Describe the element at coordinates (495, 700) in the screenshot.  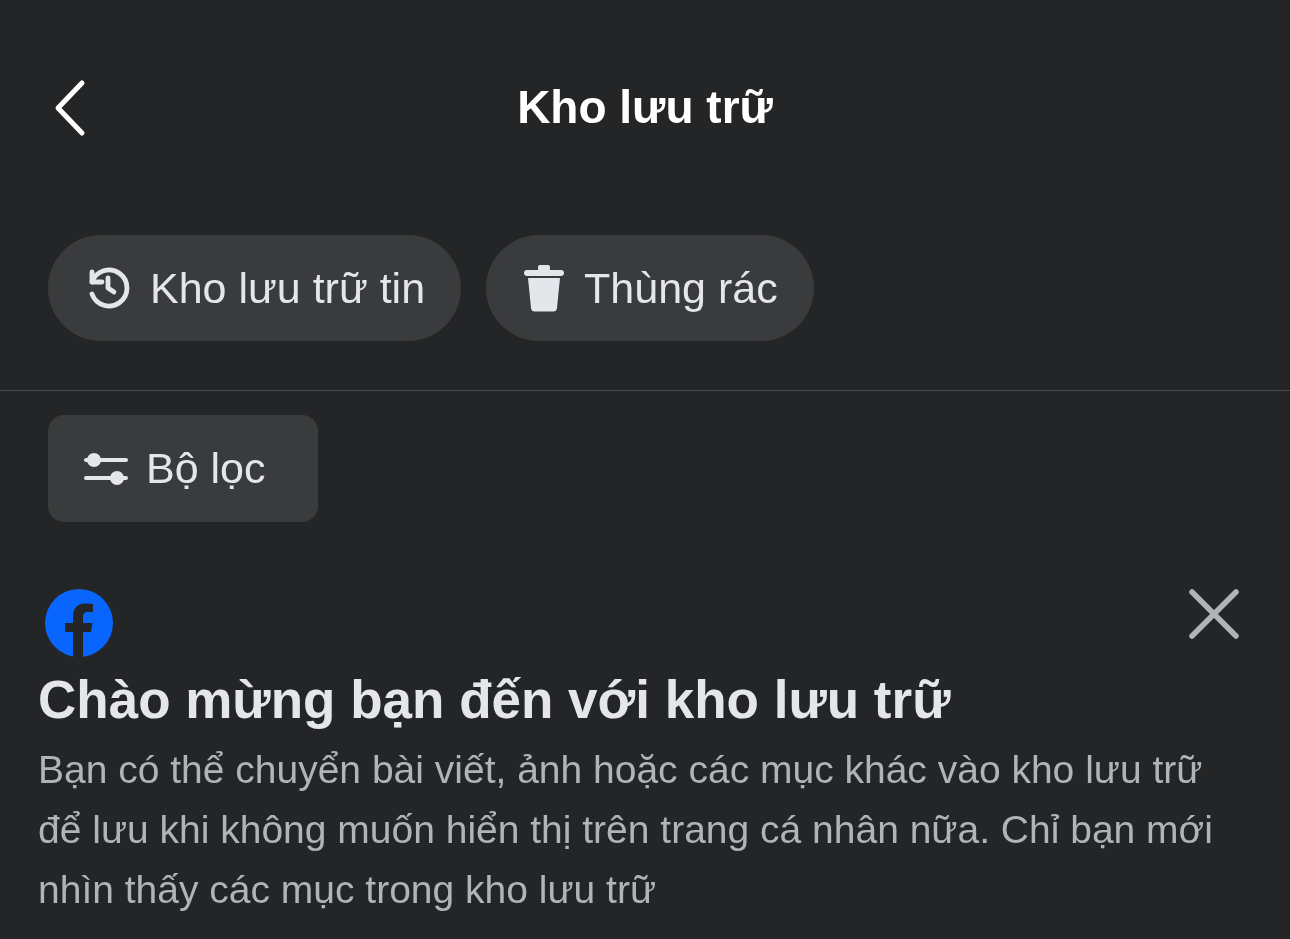
I see `welcome-heading: Chào mừng bạn đến với kho lưu trữ` at that location.